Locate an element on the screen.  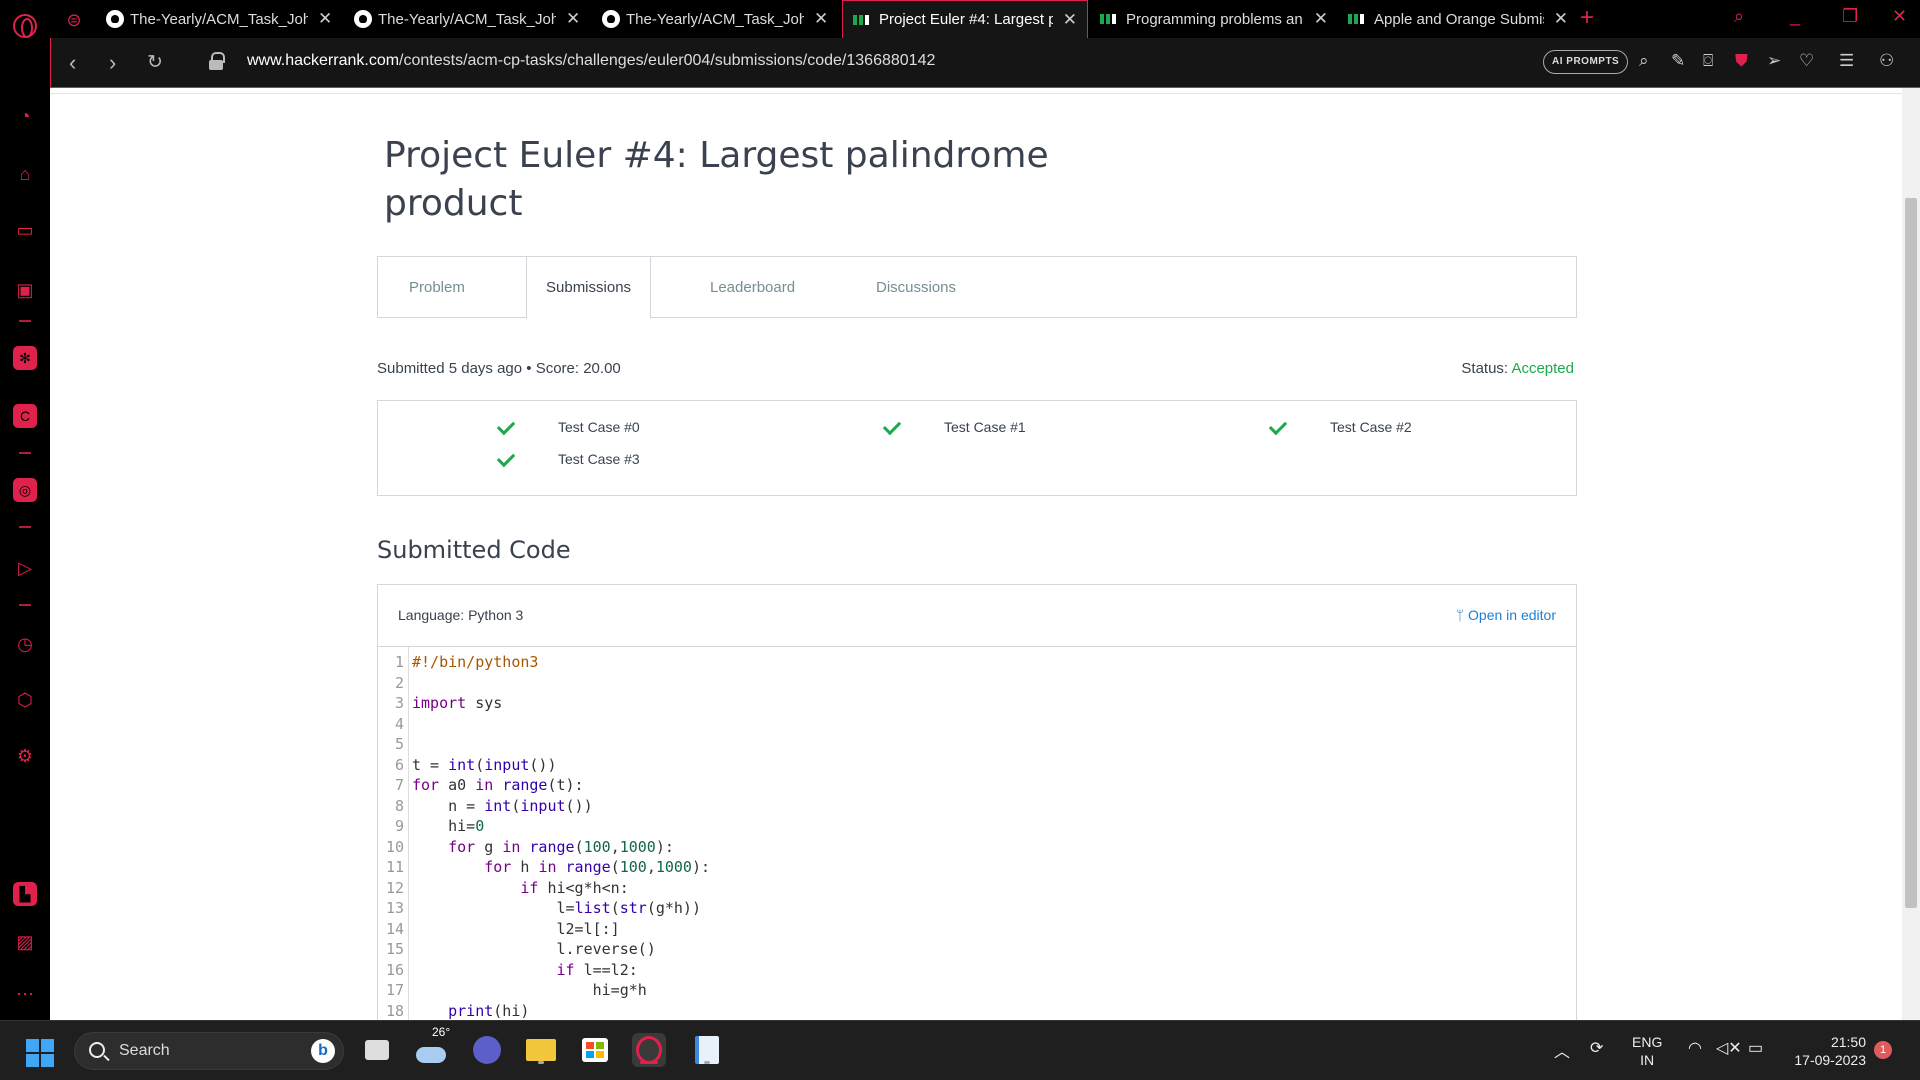
sync-icon: ⟳ is located at coordinates (1596, 1048).